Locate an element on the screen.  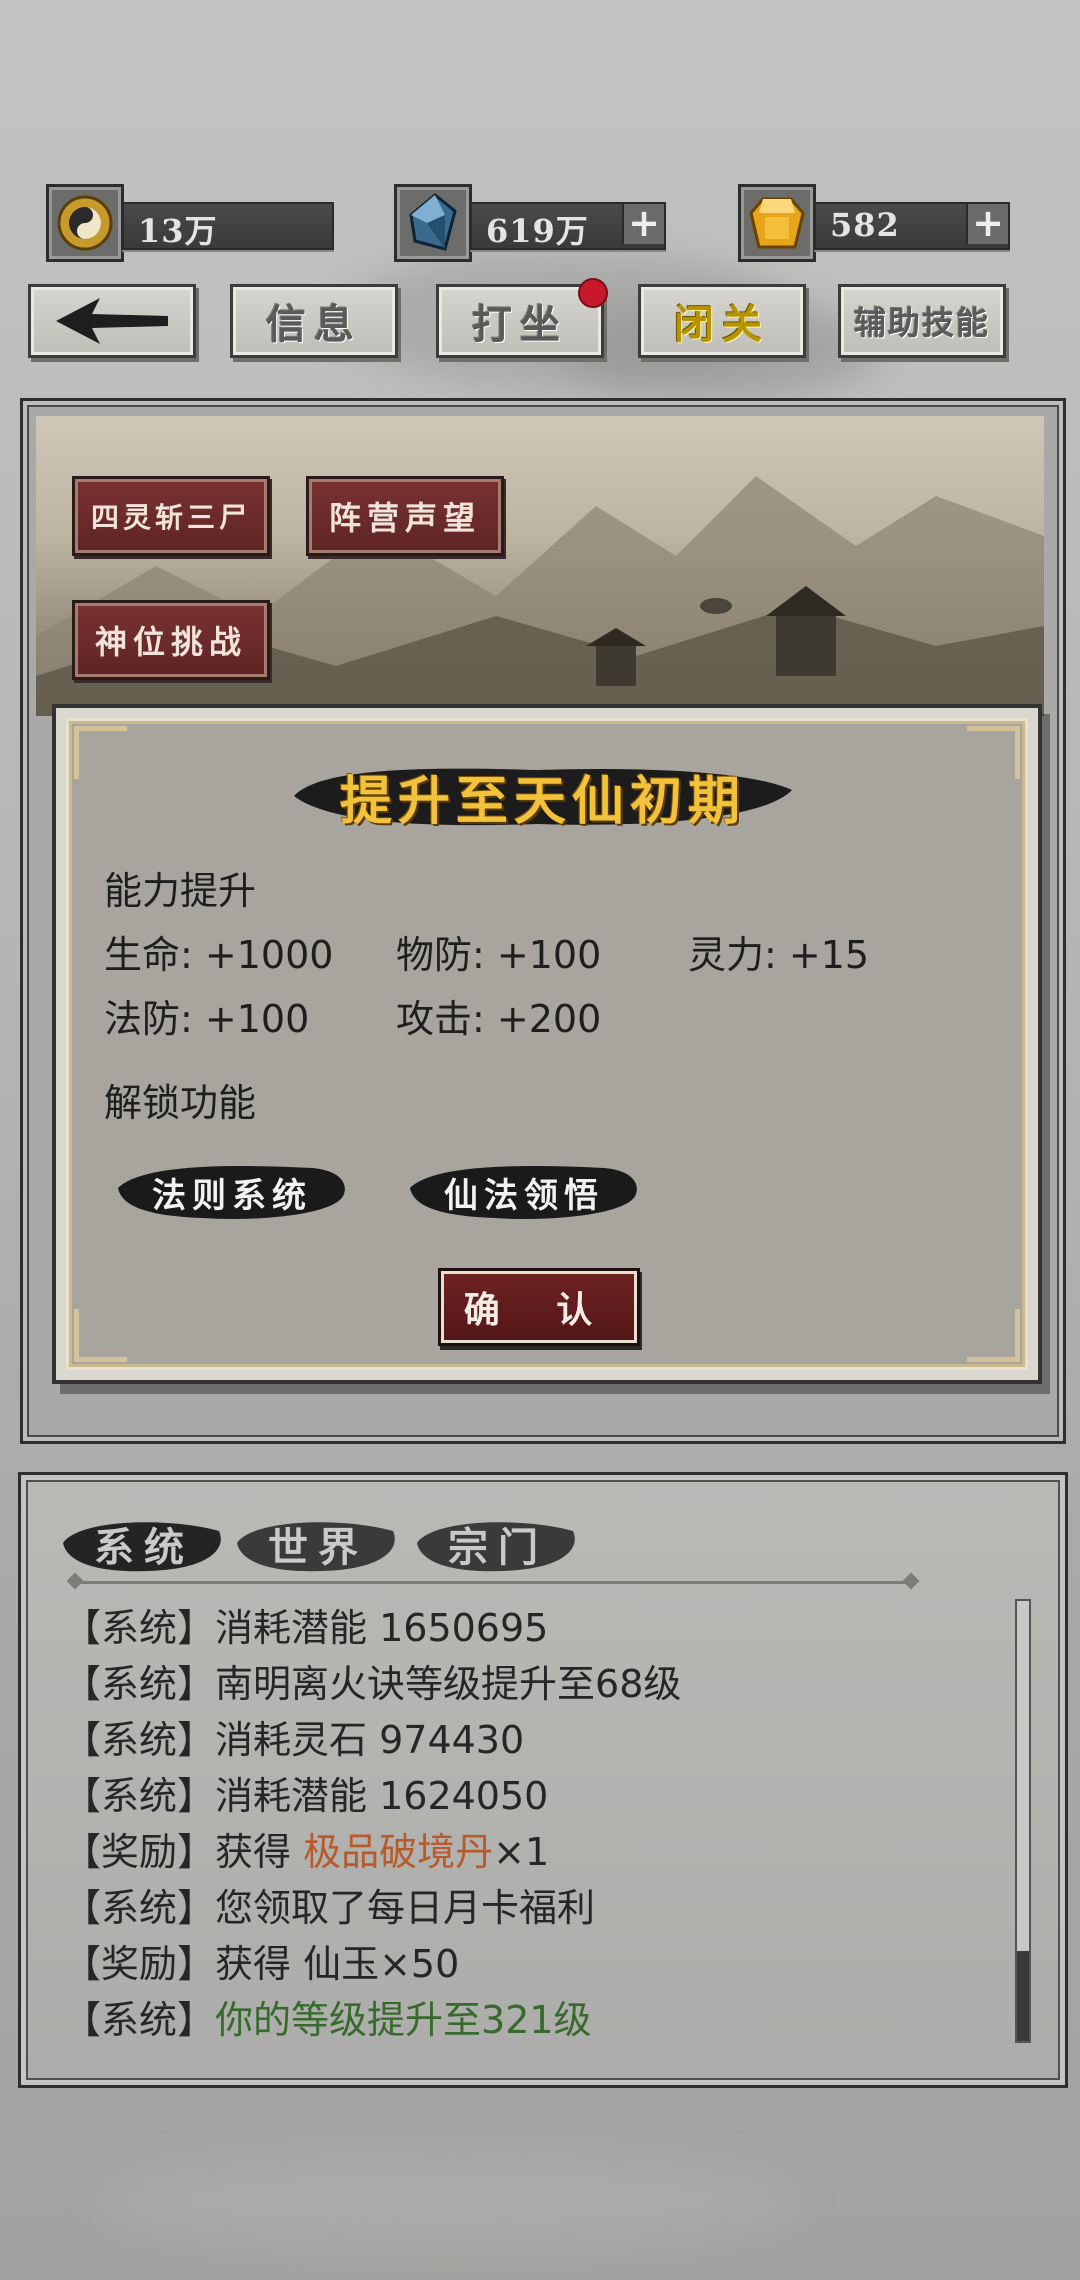
resource-gem: 582 + is located at coordinates (878, 223).